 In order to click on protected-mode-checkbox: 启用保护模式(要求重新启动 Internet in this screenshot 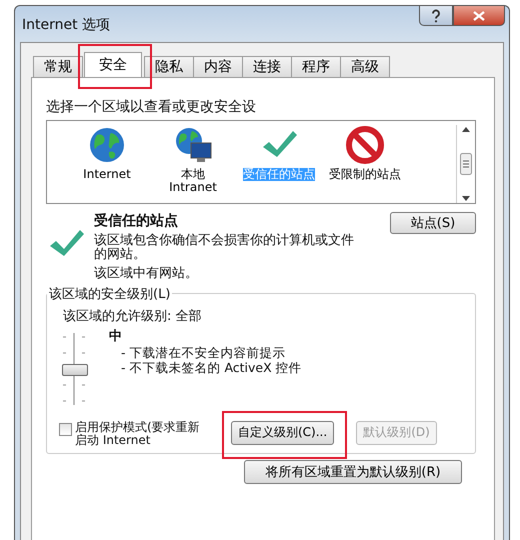, I will do `click(134, 433)`.